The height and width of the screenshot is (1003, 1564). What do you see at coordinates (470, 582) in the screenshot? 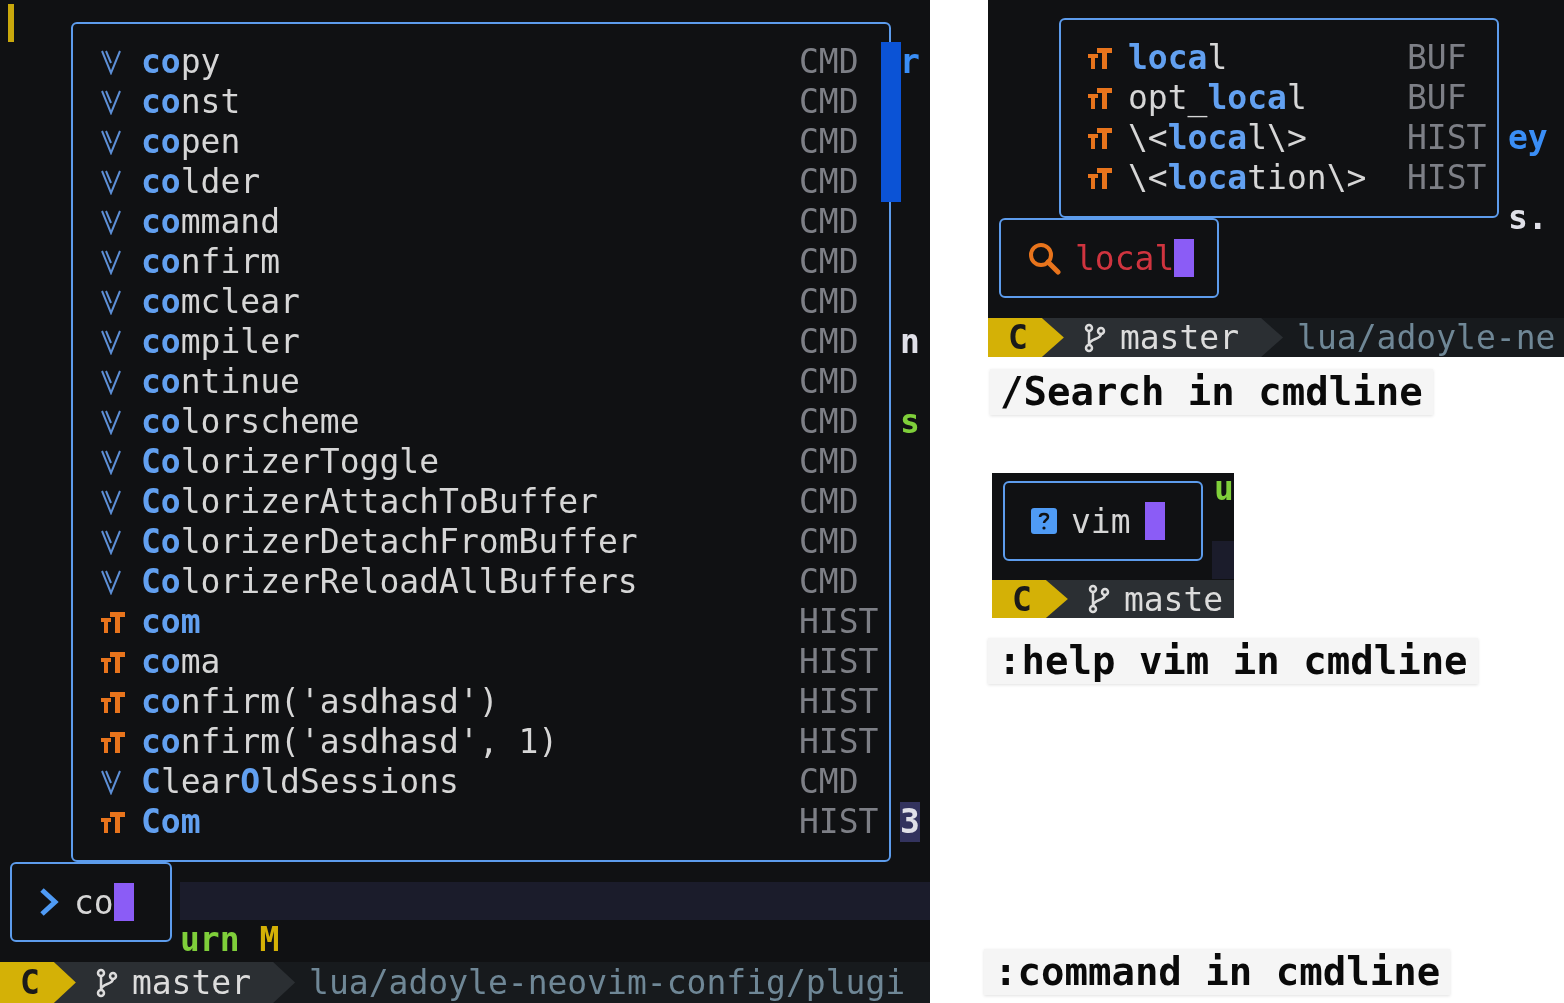
I see `completion-item: ColorizerReloadAllBuffers` at bounding box center [470, 582].